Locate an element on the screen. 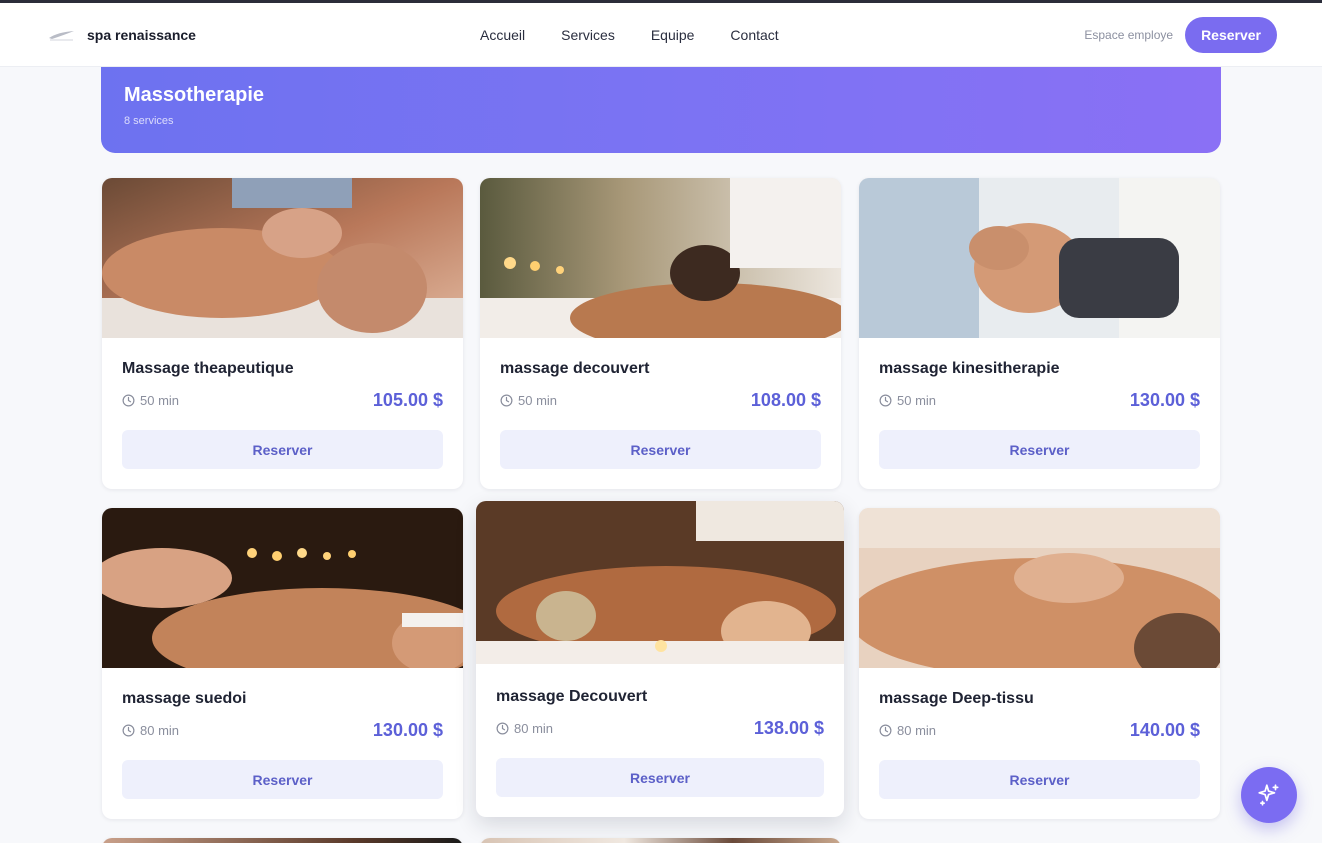 Image resolution: width=1322 pixels, height=843 pixels. nav-equipe: Equipe is located at coordinates (673, 35).